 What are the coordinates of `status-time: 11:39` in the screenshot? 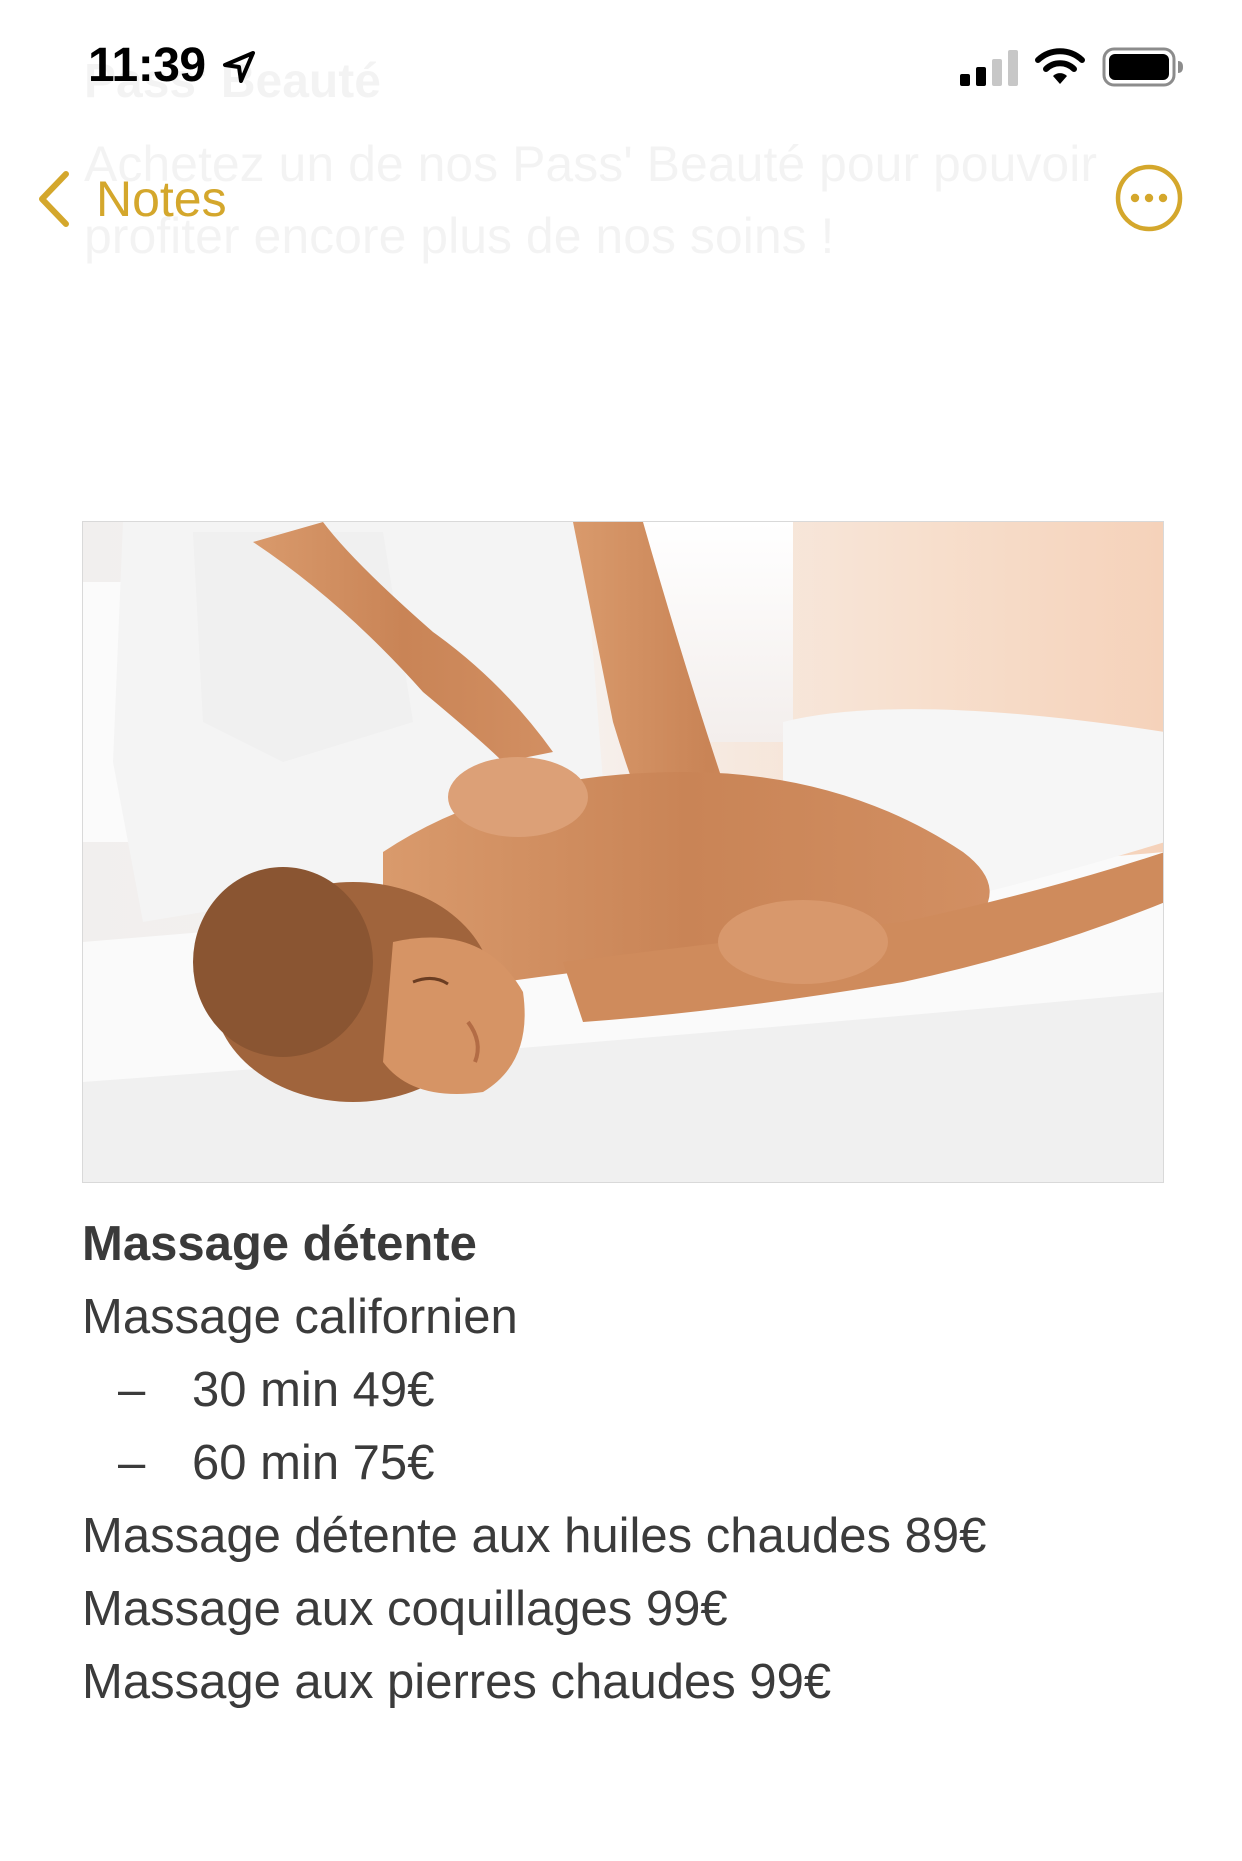 It's located at (147, 65).